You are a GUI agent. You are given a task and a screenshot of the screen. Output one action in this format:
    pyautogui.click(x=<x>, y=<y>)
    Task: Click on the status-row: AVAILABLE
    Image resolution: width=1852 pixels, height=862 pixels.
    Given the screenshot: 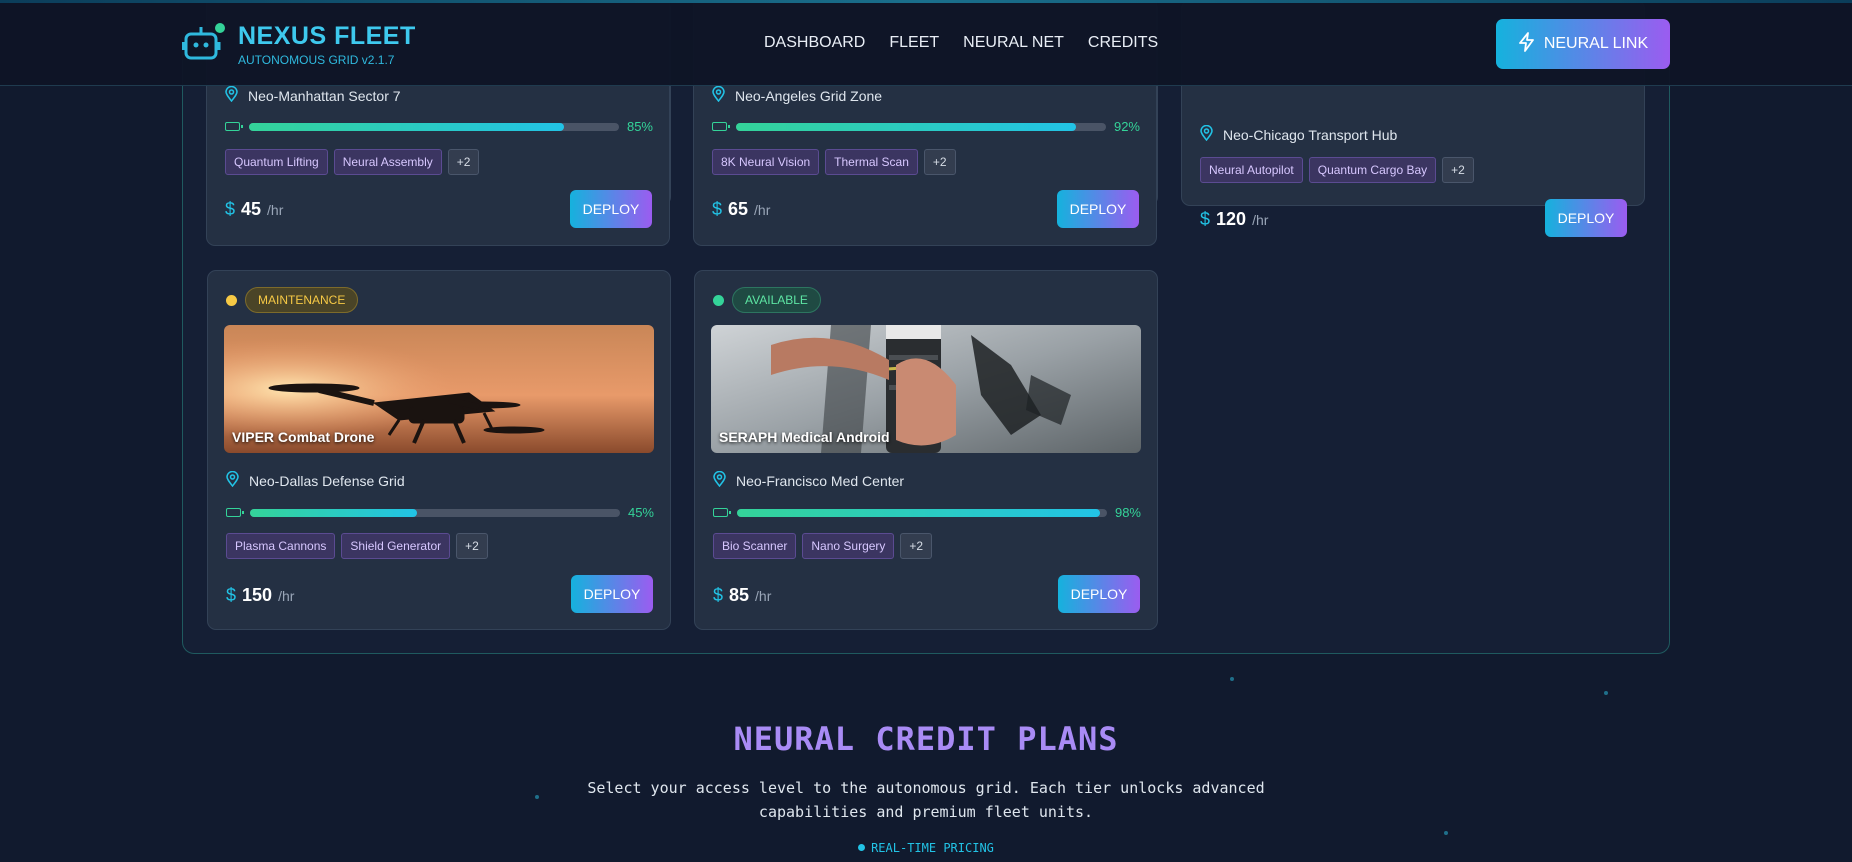 What is the action you would take?
    pyautogui.click(x=767, y=300)
    